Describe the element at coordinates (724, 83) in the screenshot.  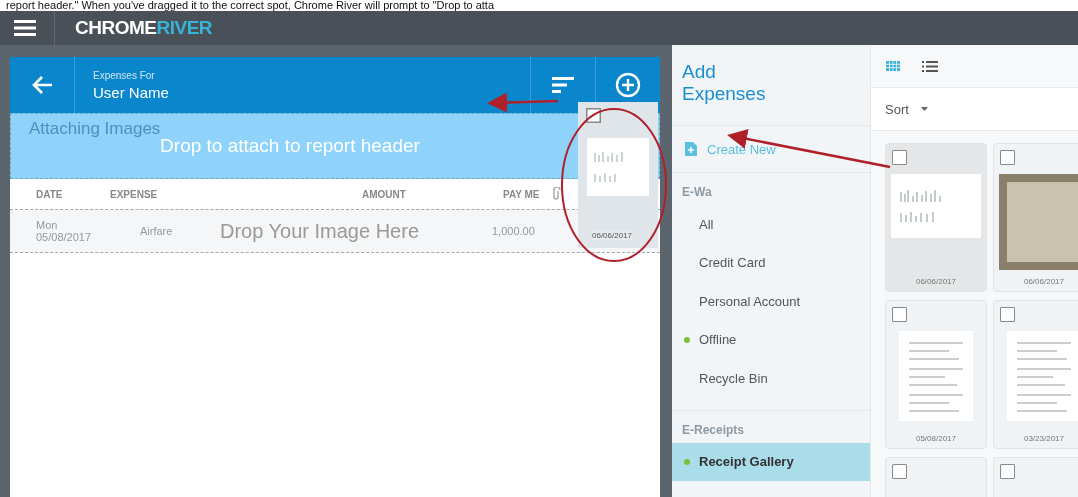
I see `sidebar-title: Add Expenses` at that location.